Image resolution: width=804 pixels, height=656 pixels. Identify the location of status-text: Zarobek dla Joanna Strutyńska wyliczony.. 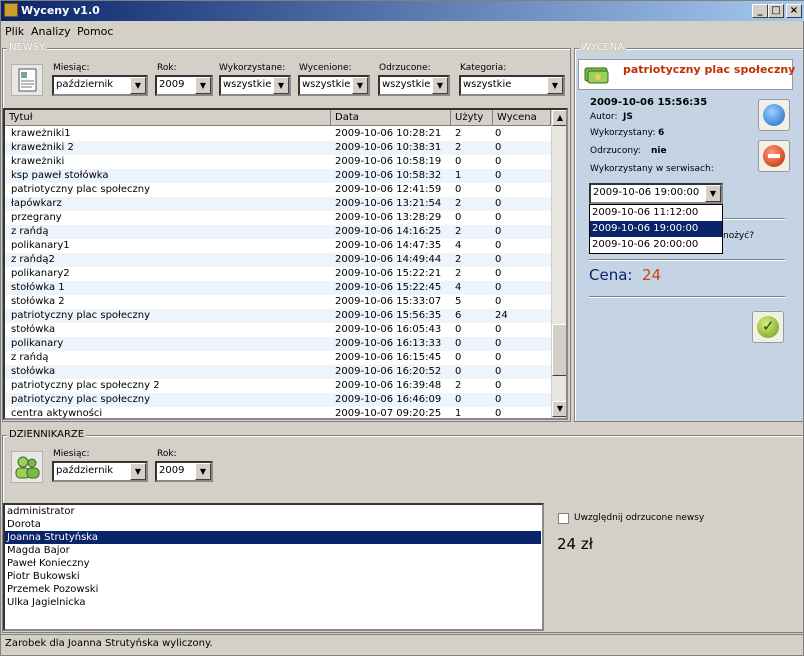
(109, 643).